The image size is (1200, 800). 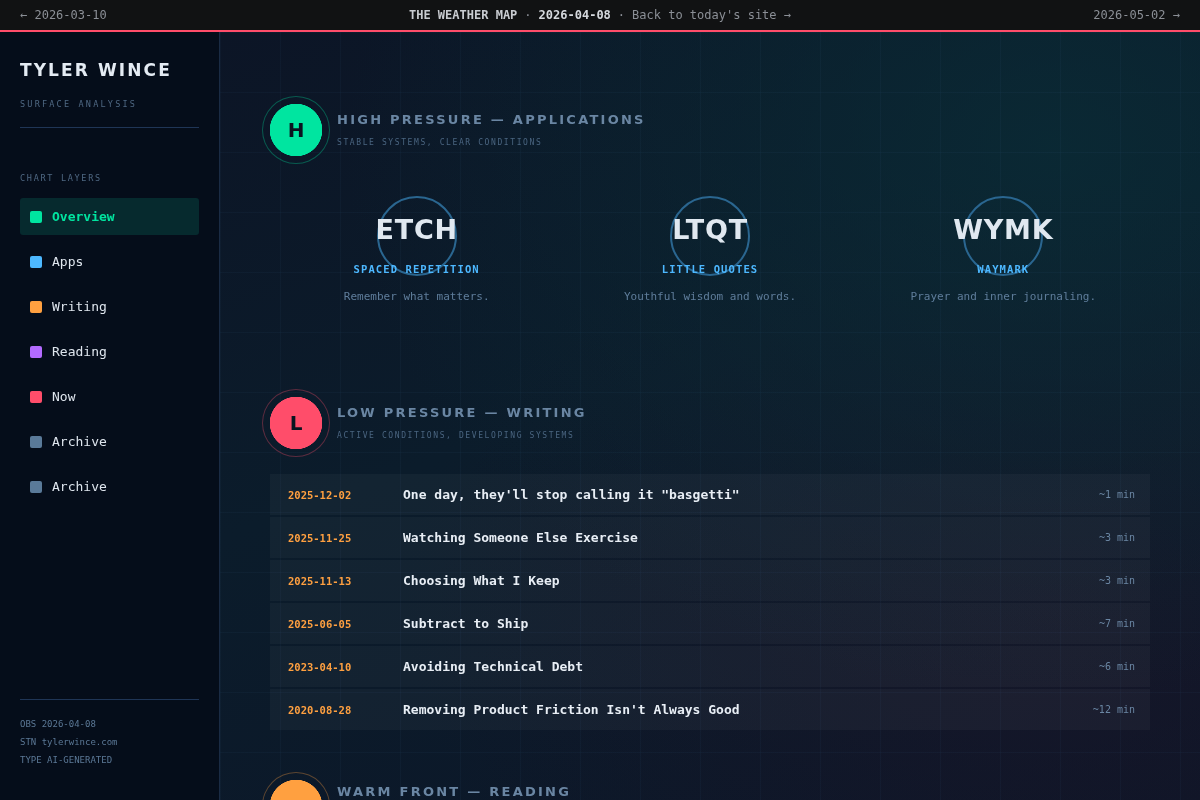 I want to click on read-time: ~12 min, so click(x=1113, y=709).